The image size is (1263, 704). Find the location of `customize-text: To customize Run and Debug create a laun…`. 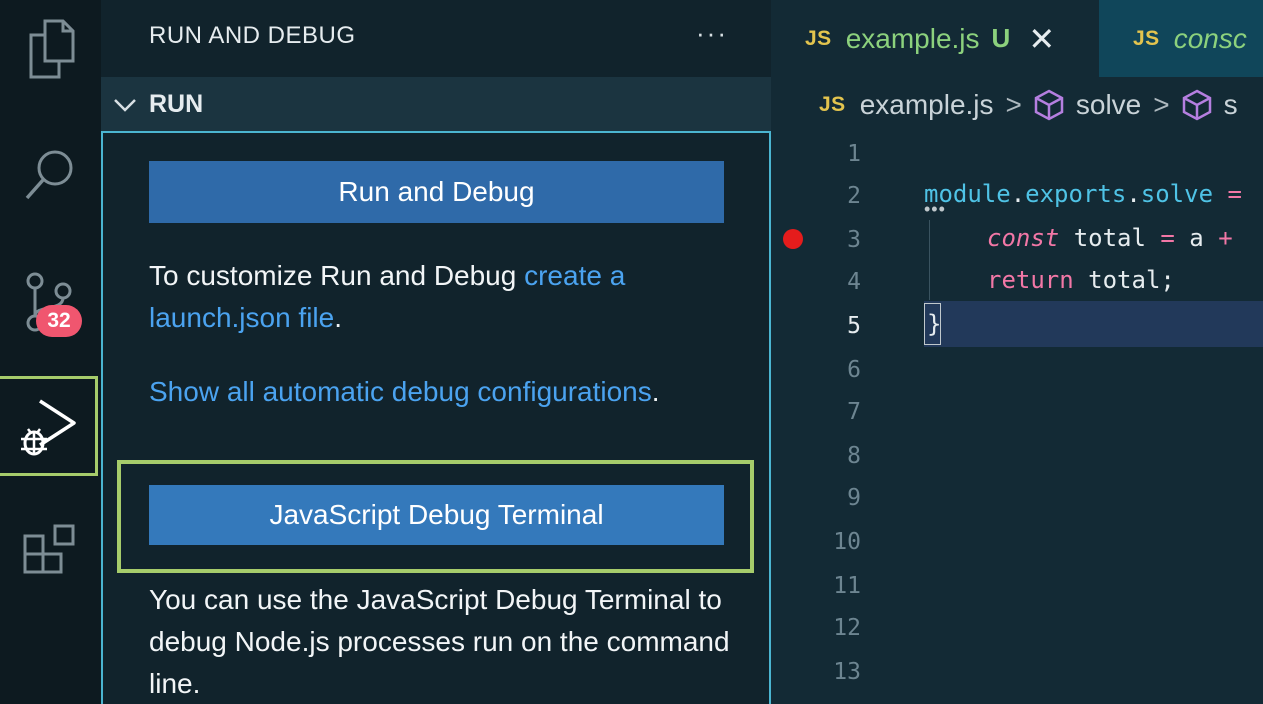

customize-text: To customize Run and Debug create a laun… is located at coordinates (449, 297).